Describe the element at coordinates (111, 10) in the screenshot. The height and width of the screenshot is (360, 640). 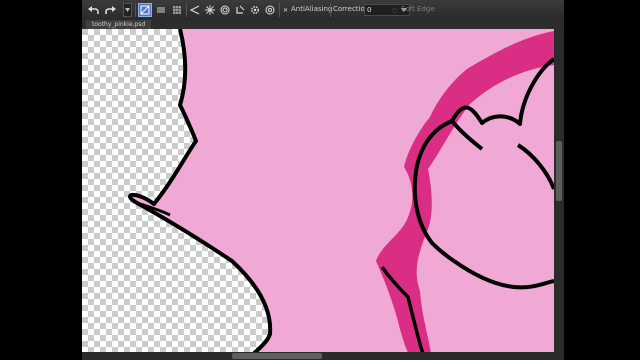
I see `redo-icon` at that location.